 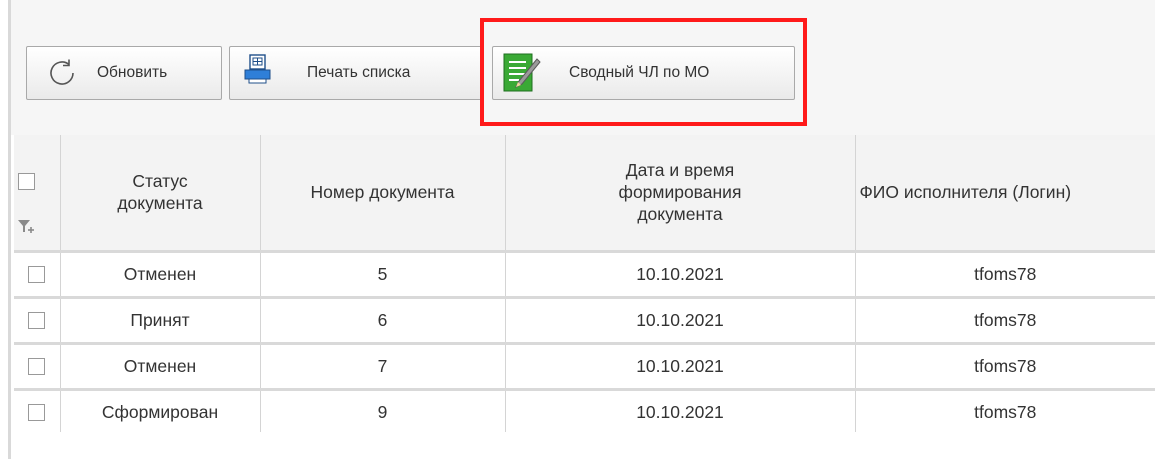 I want to click on print-list-label: Печать списка, so click(x=359, y=72).